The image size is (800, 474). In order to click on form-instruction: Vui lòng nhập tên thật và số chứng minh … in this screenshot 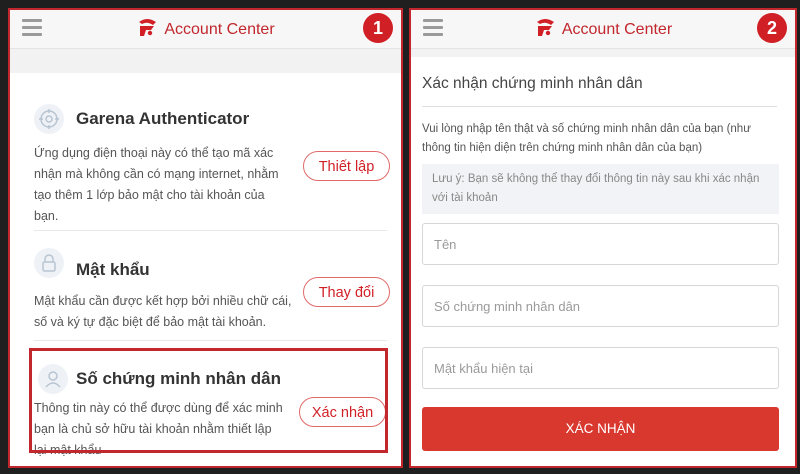, I will do `click(586, 138)`.